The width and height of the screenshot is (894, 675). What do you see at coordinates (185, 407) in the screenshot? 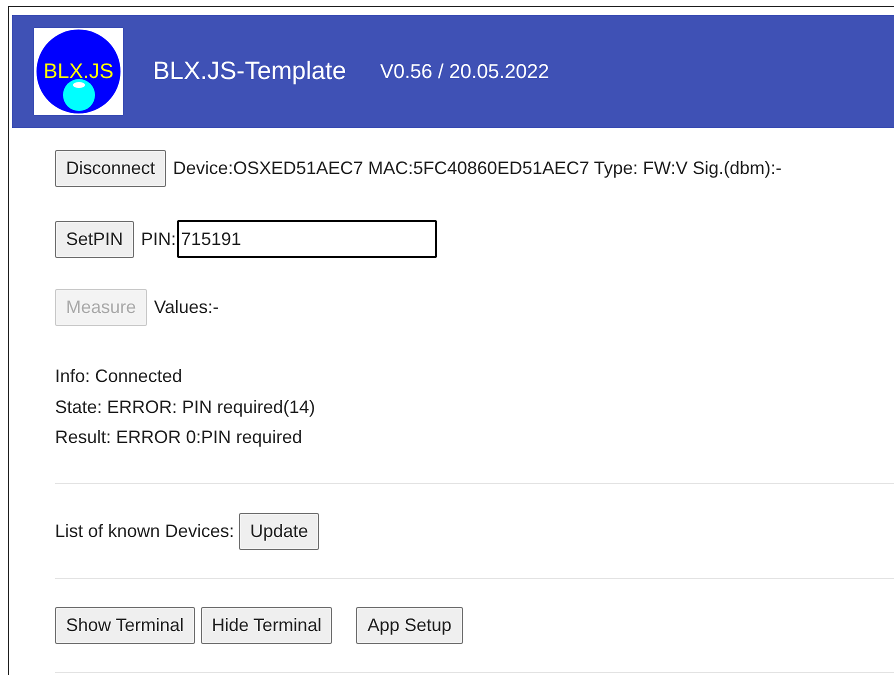
I see `status-line: State: ERROR: PIN required(14)` at bounding box center [185, 407].